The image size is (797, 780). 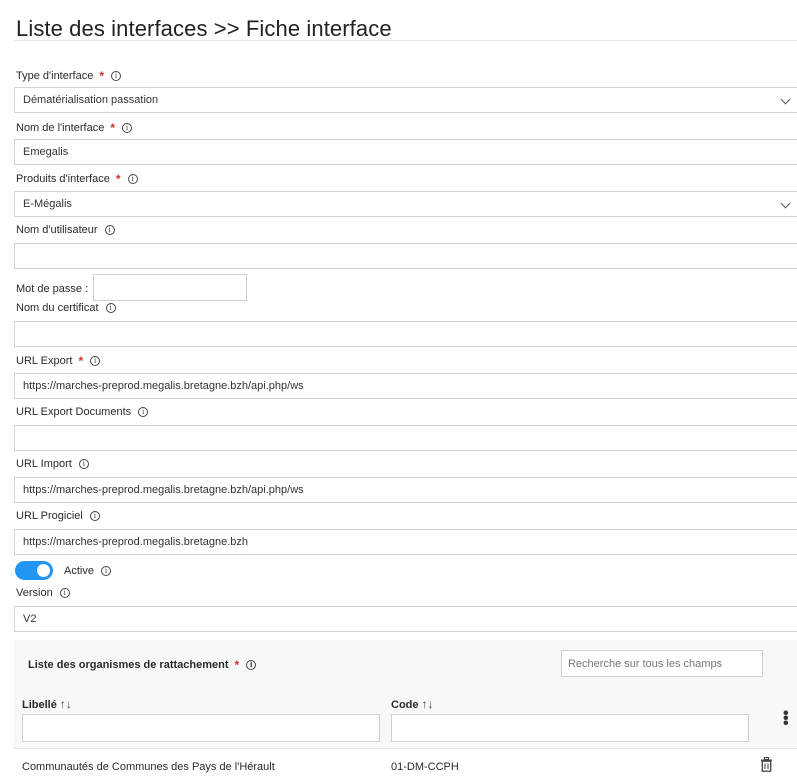 I want to click on url-export-documents-label: URL Export Documents i, so click(x=82, y=412).